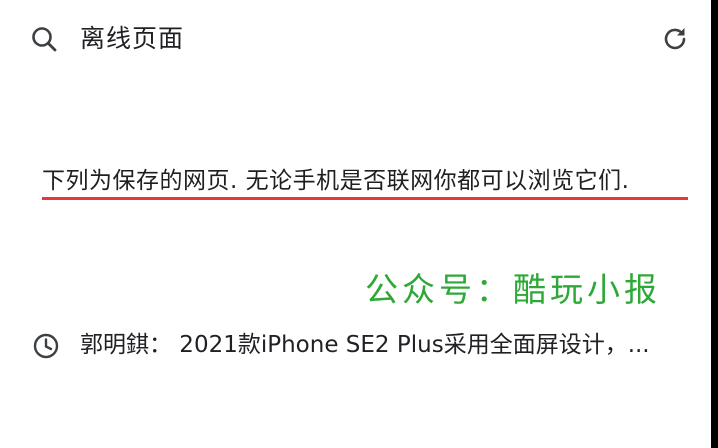 This screenshot has height=448, width=718. I want to click on offline-info-text: 下列为保存的网页. 无论手机是否联网你都可以浏览它们., so click(336, 181).